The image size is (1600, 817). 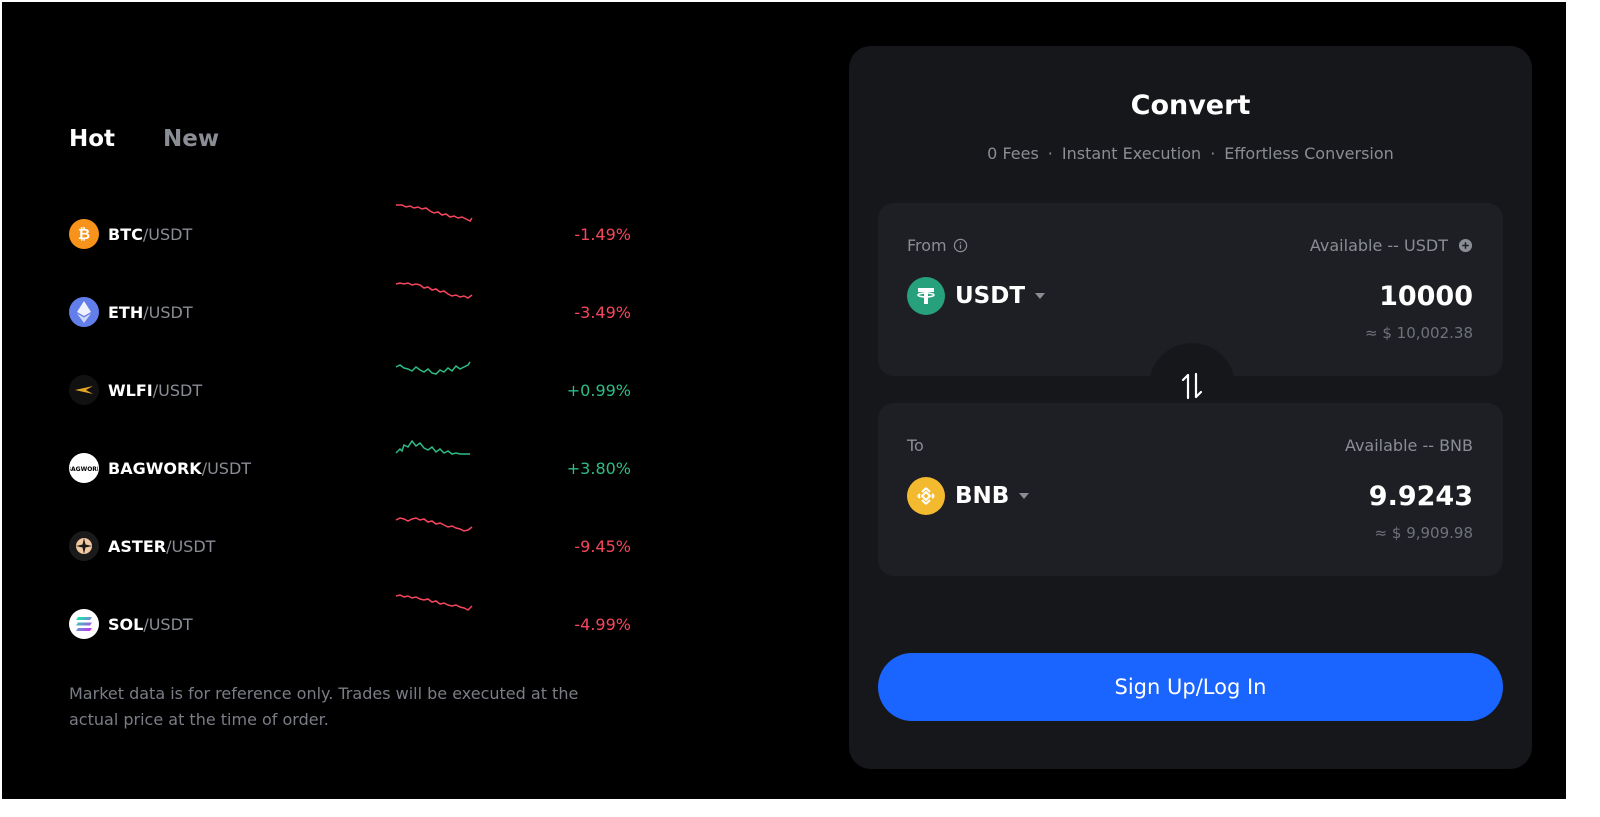 What do you see at coordinates (84, 390) in the screenshot?
I see `wlfi-icon` at bounding box center [84, 390].